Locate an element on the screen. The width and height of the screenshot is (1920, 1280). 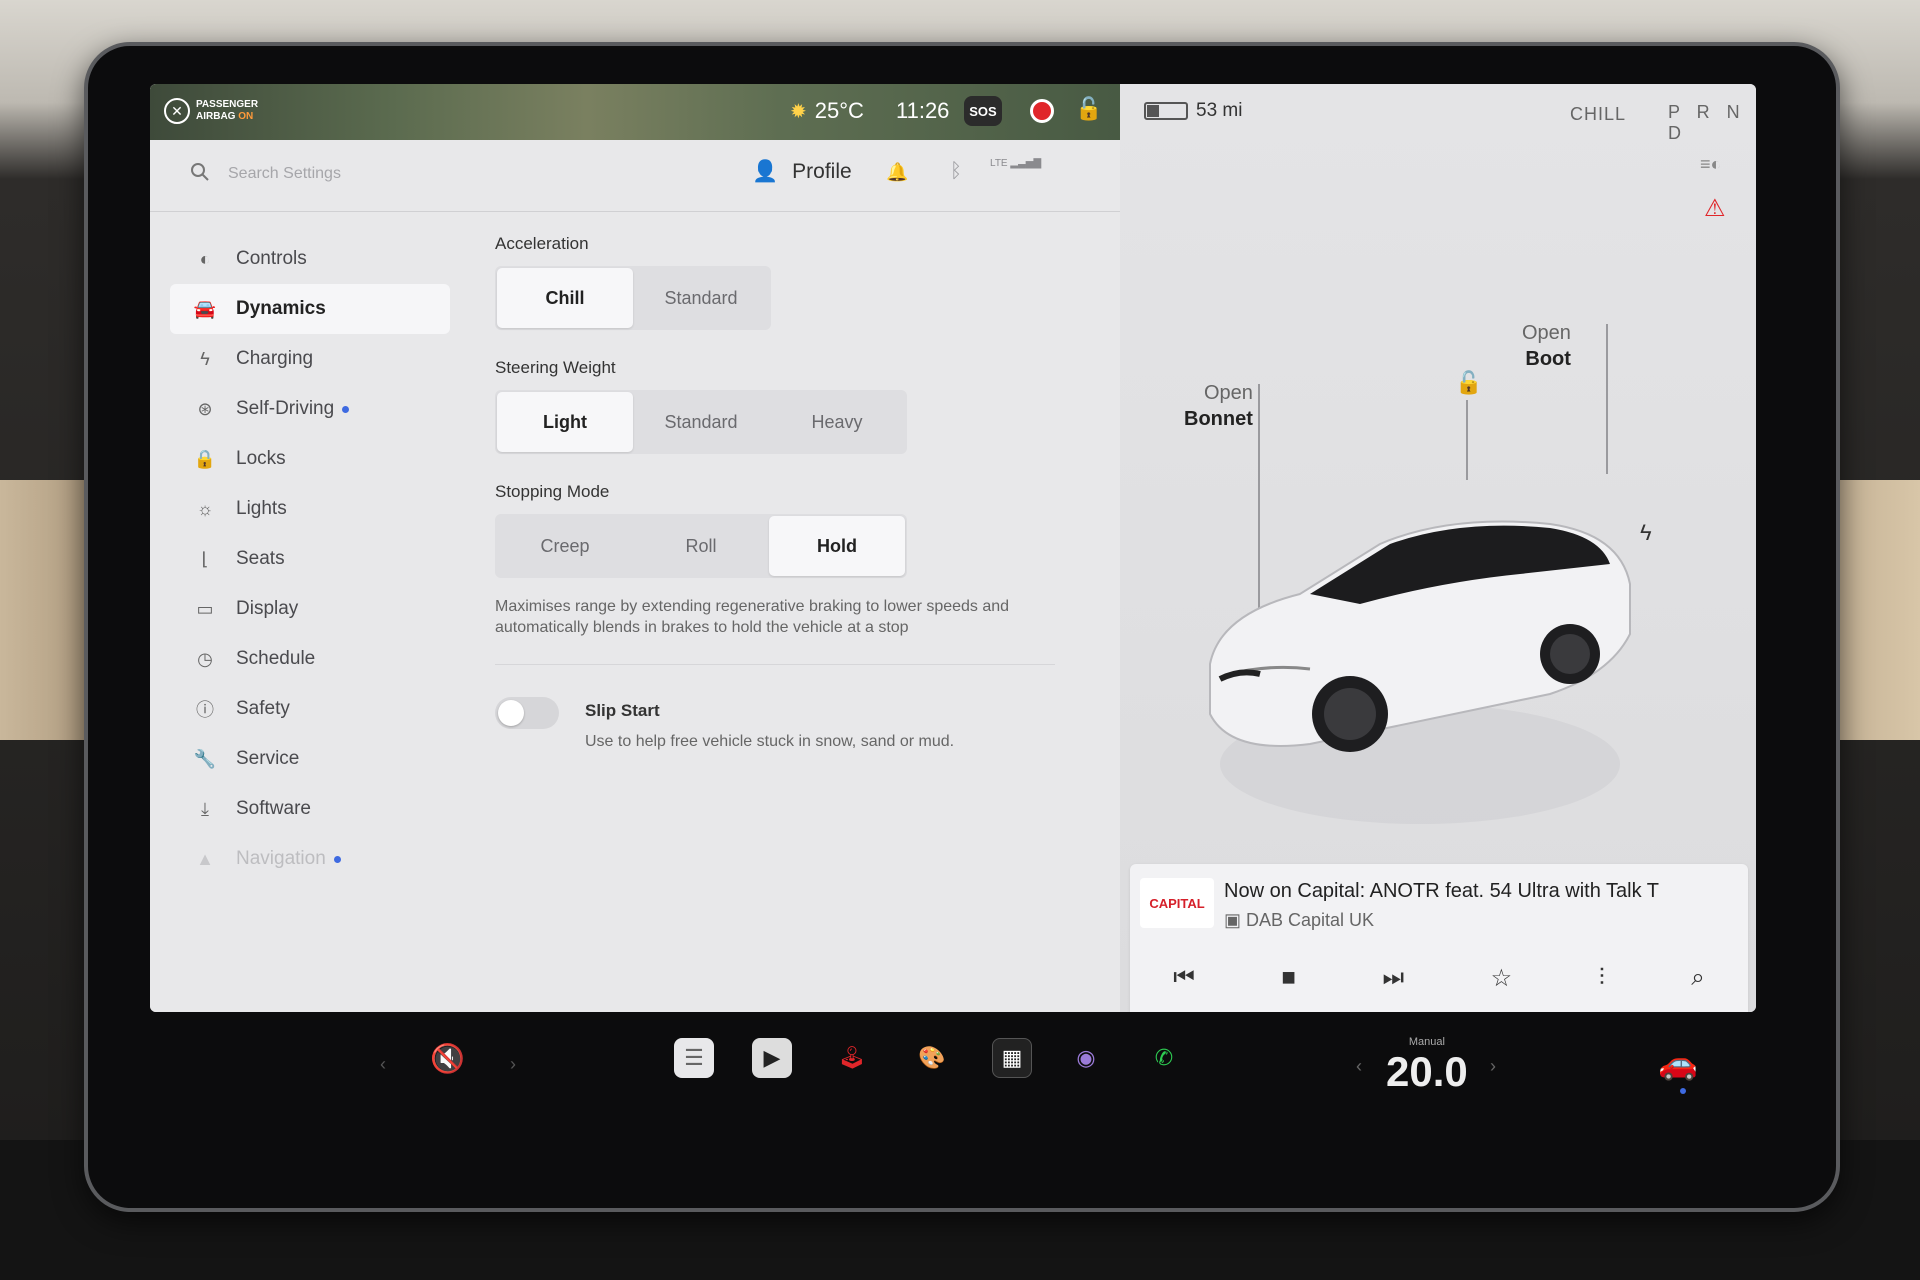
temperature-up-arrow: › is located at coordinates (1493, 1066).